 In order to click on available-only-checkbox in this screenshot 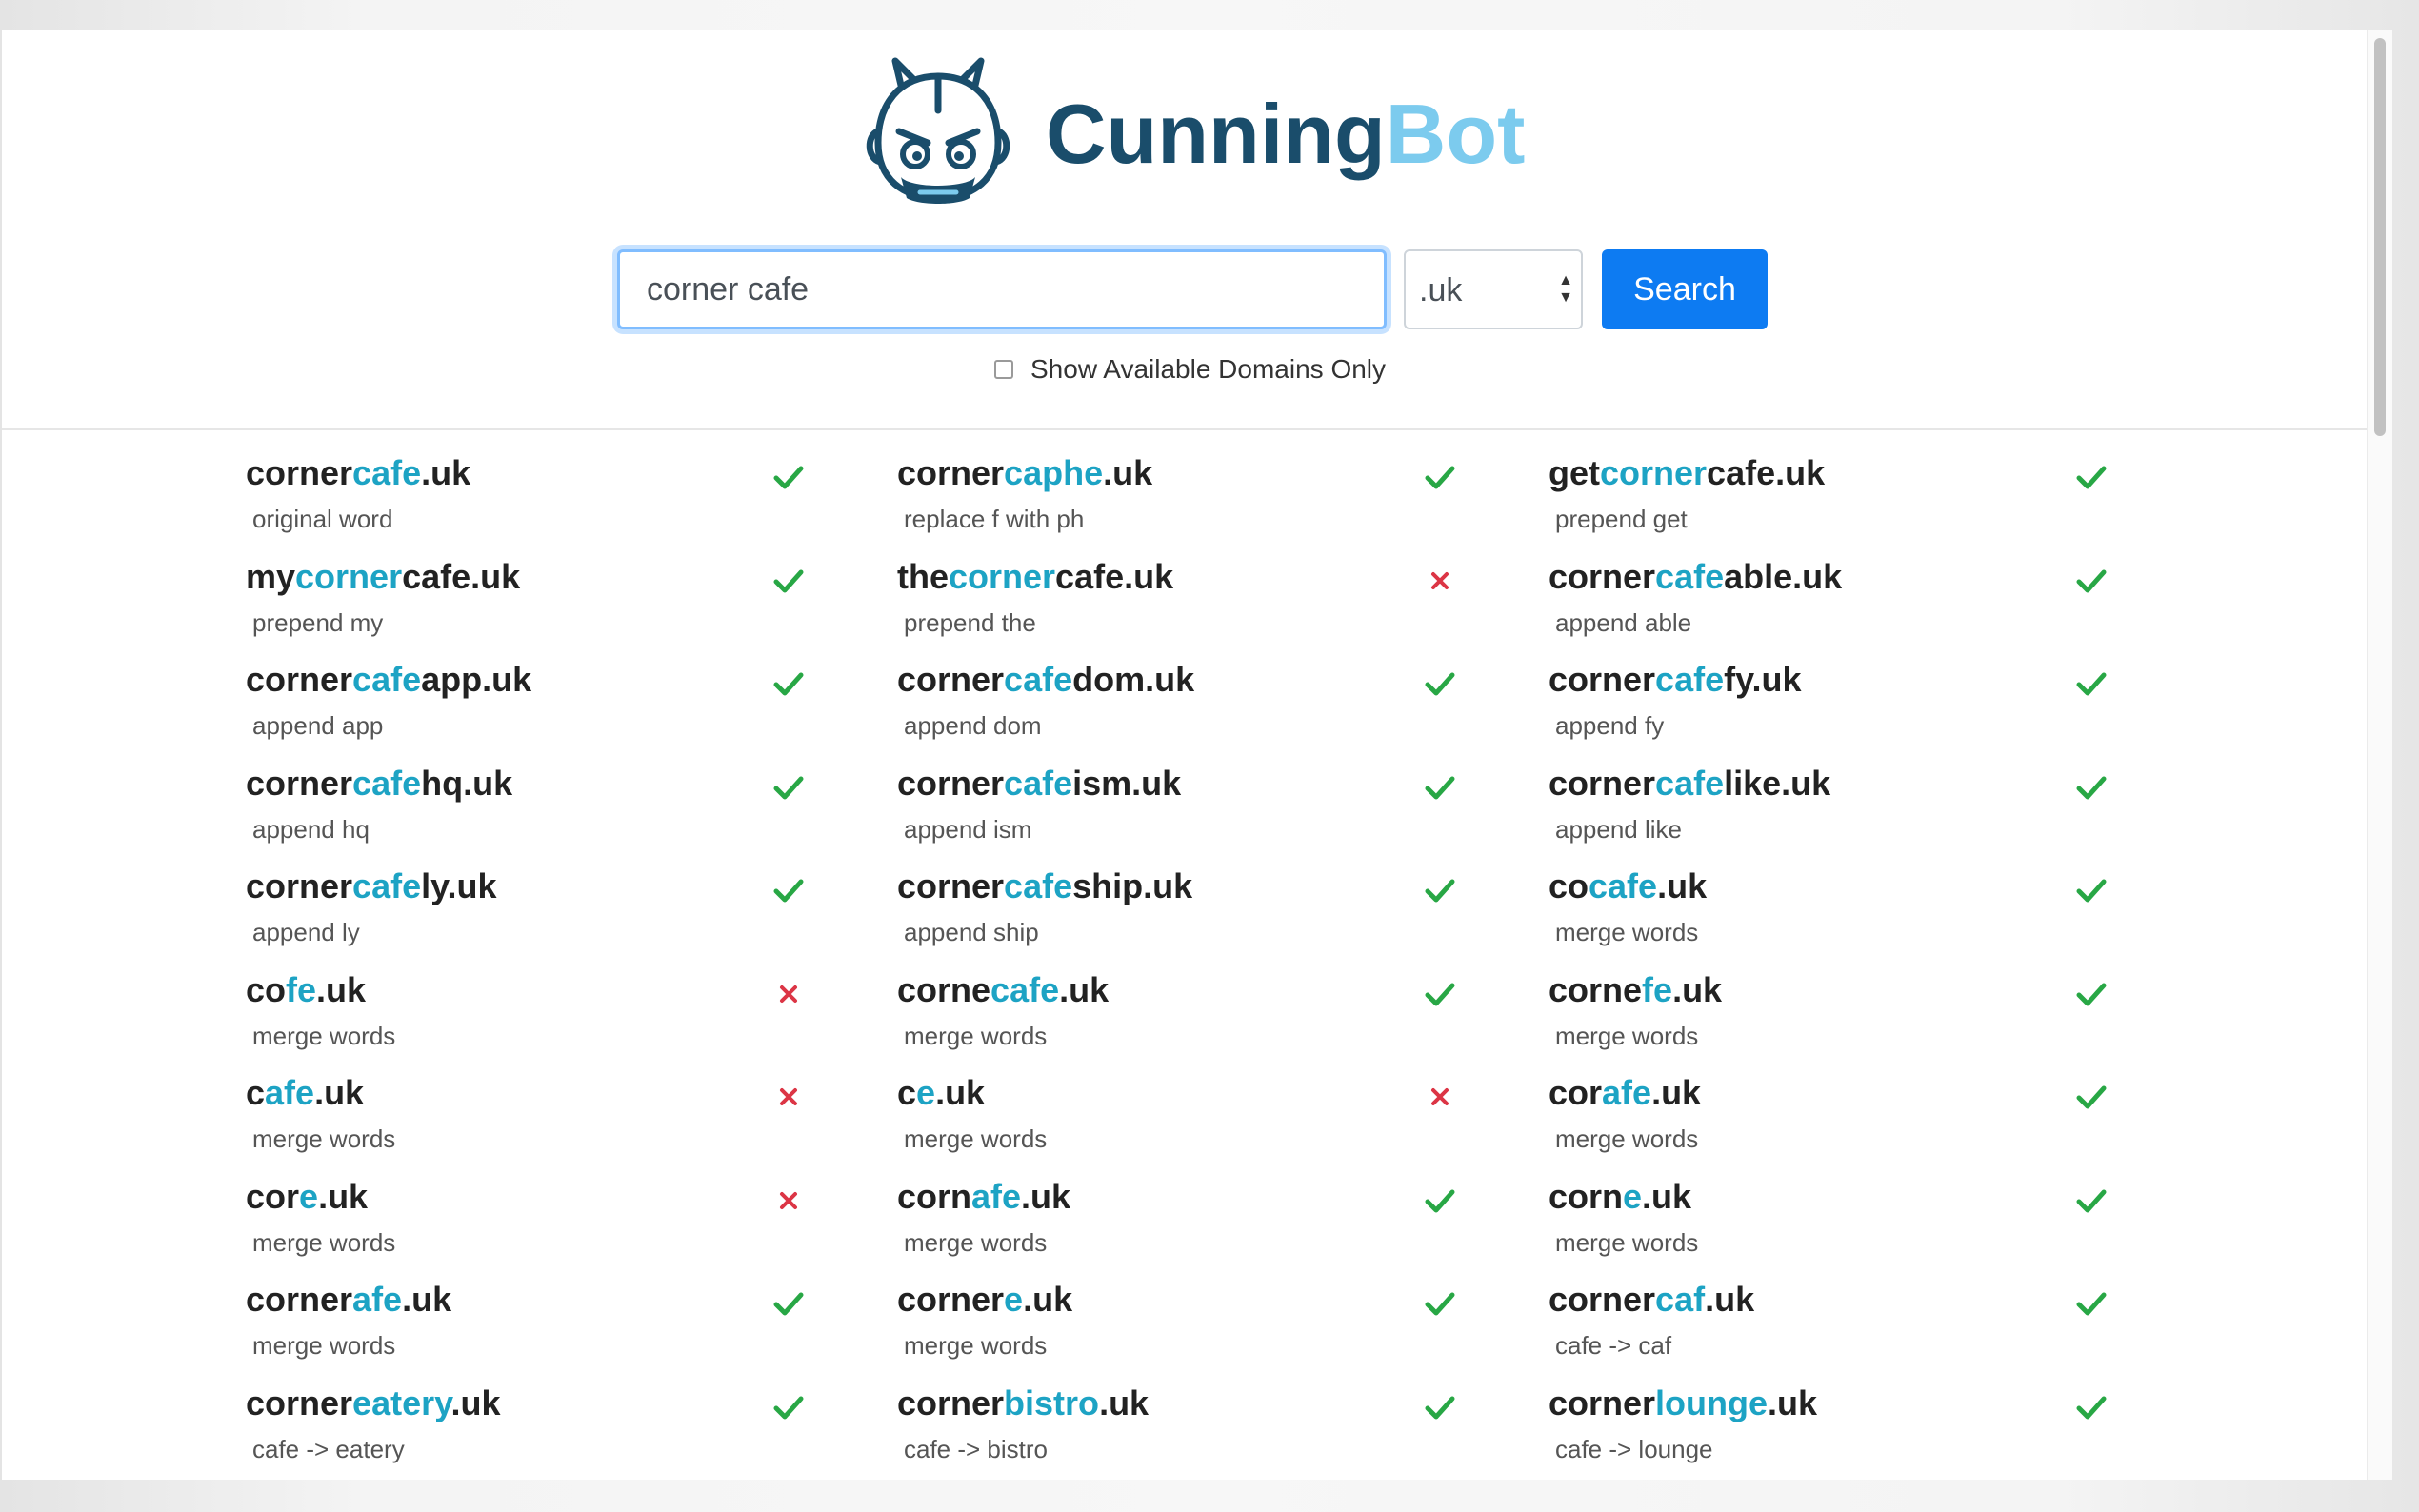, I will do `click(1003, 369)`.